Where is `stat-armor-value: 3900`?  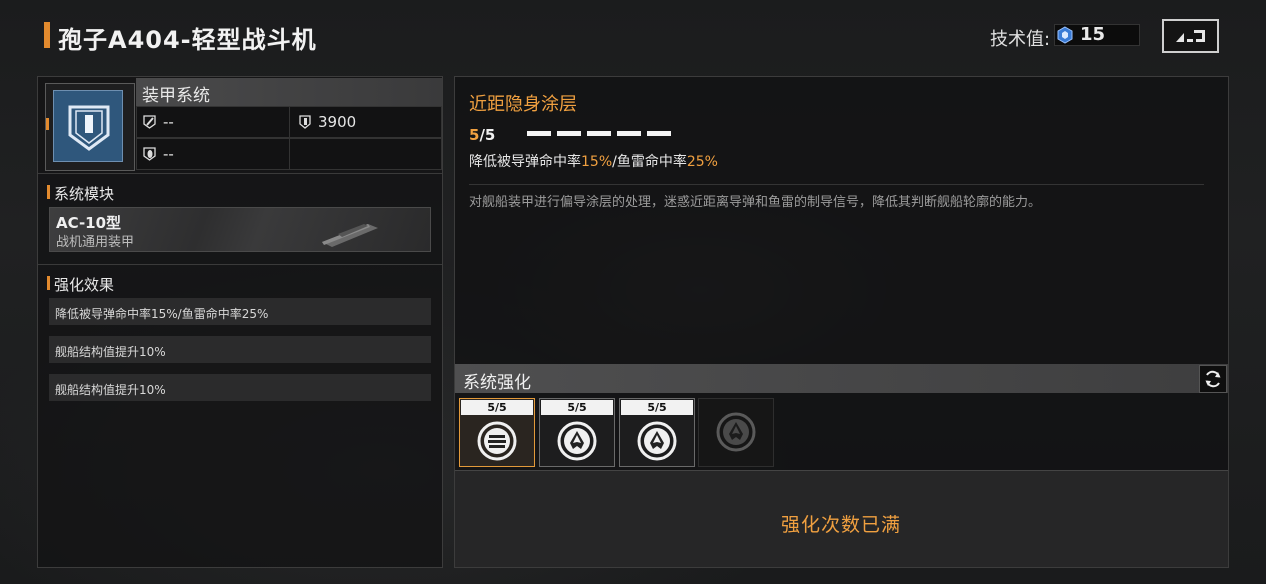 stat-armor-value: 3900 is located at coordinates (337, 122).